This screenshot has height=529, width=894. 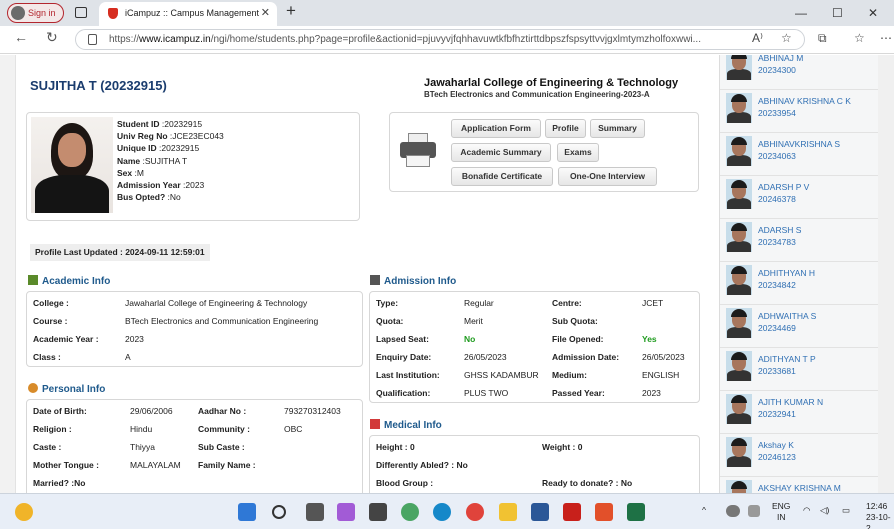 What do you see at coordinates (134, 339) in the screenshot?
I see `academic-year-value: 2023` at bounding box center [134, 339].